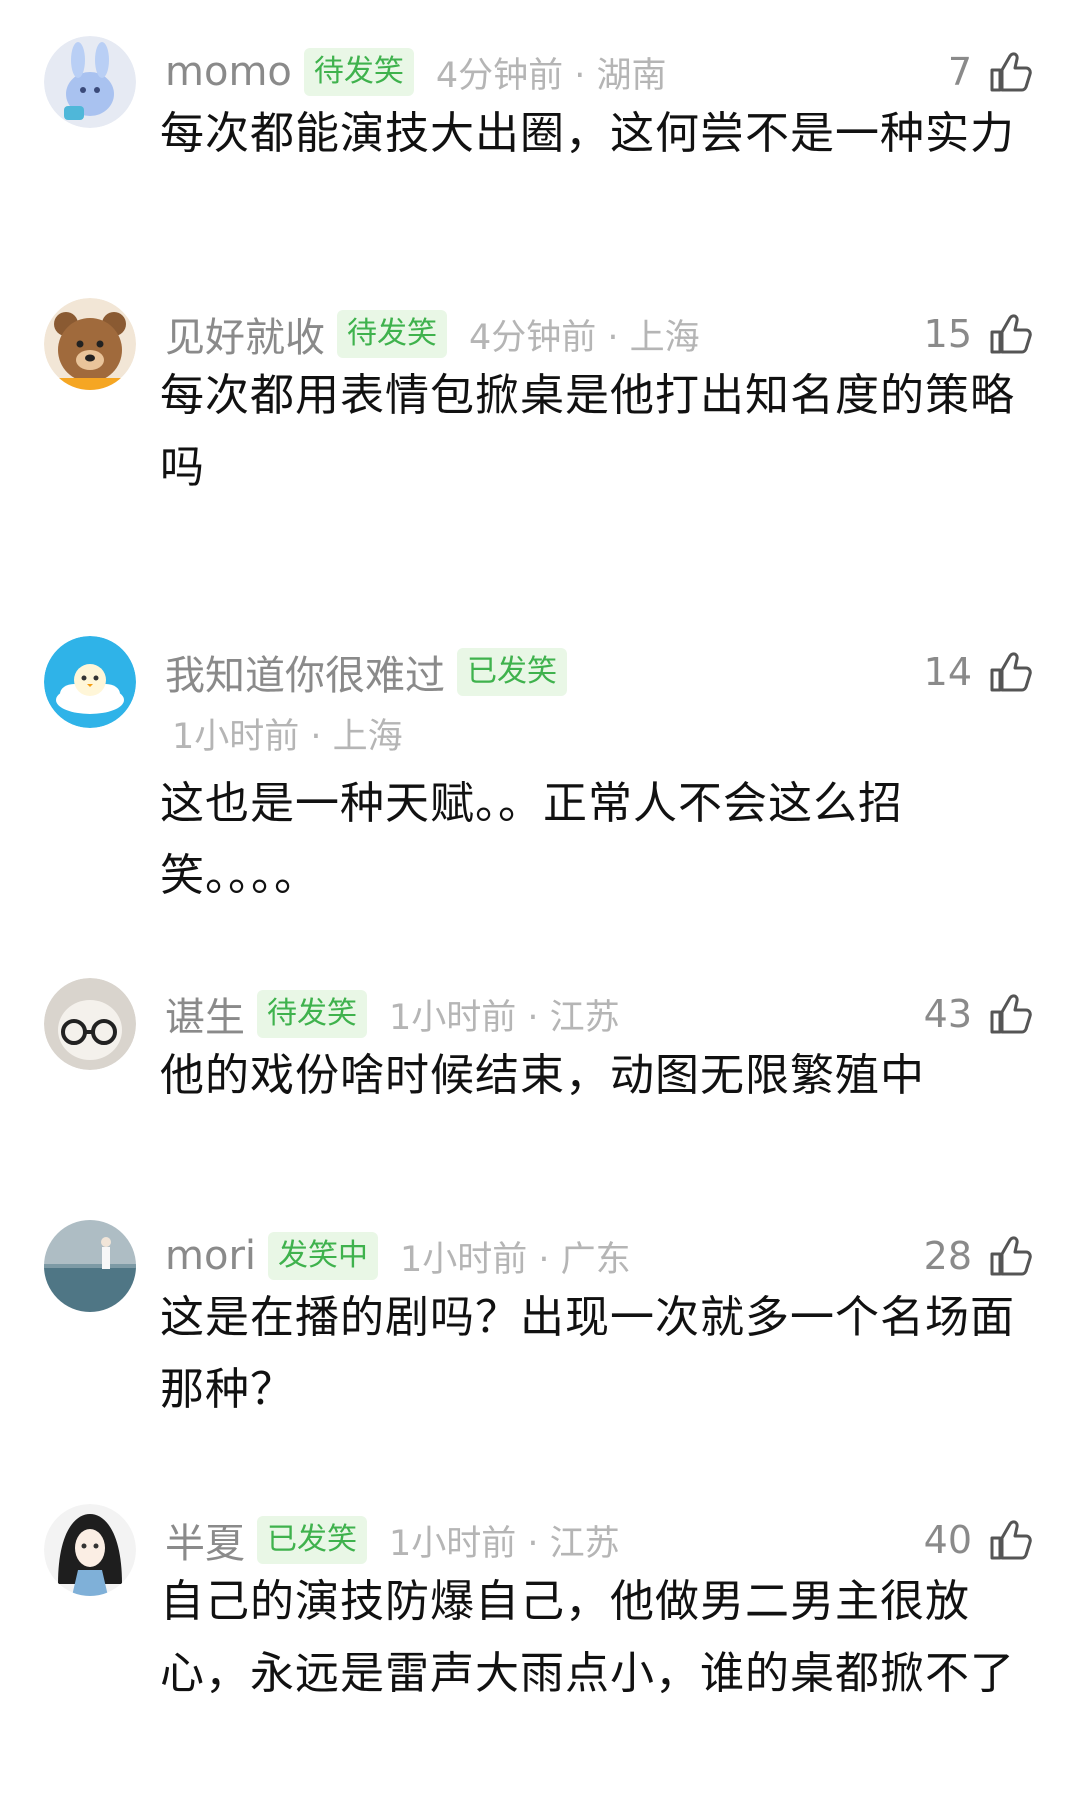 The image size is (1080, 1820). I want to click on status-badge: 发笑中, so click(323, 1256).